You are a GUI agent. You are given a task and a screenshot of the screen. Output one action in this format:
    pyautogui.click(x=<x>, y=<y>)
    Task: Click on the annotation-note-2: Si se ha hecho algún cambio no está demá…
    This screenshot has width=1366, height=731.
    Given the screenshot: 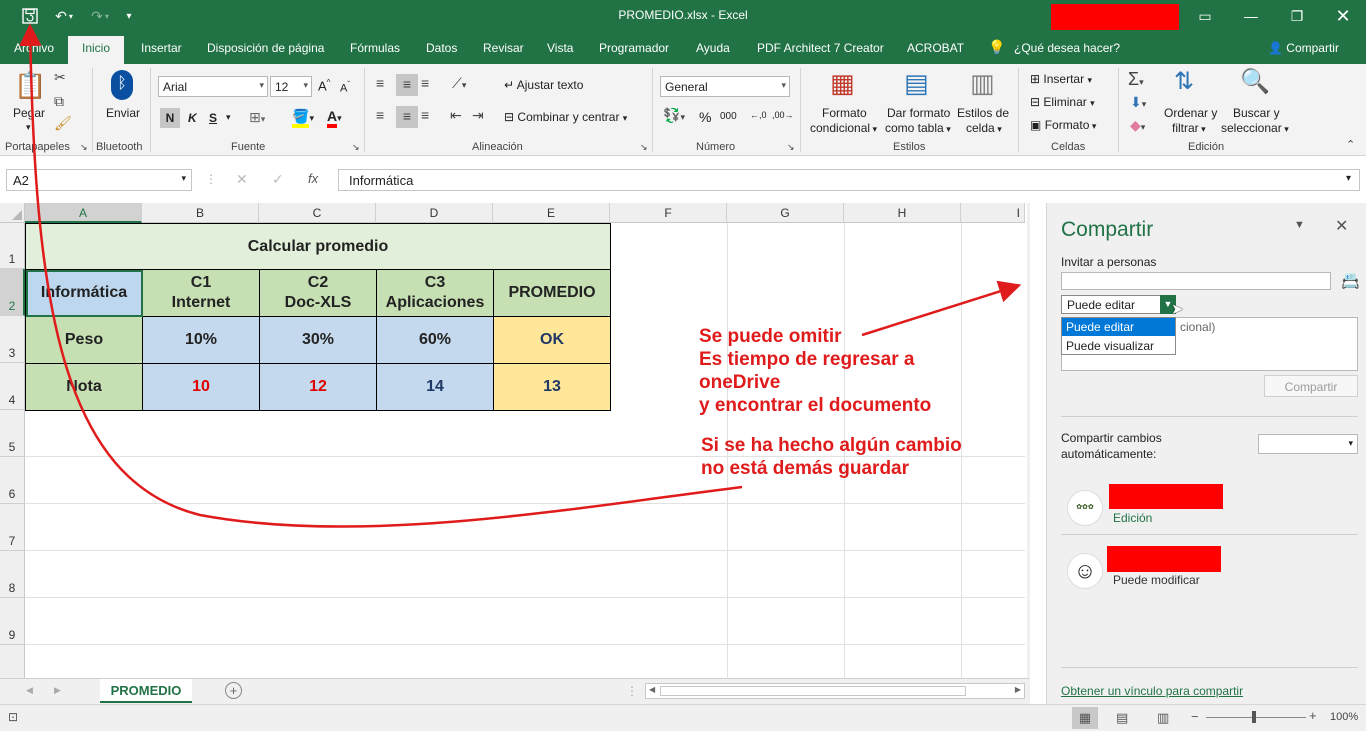 What is the action you would take?
    pyautogui.click(x=831, y=457)
    